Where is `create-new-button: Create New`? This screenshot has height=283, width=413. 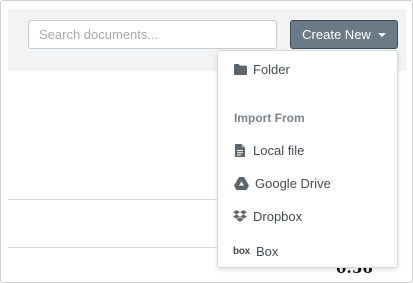
create-new-button: Create New is located at coordinates (344, 34).